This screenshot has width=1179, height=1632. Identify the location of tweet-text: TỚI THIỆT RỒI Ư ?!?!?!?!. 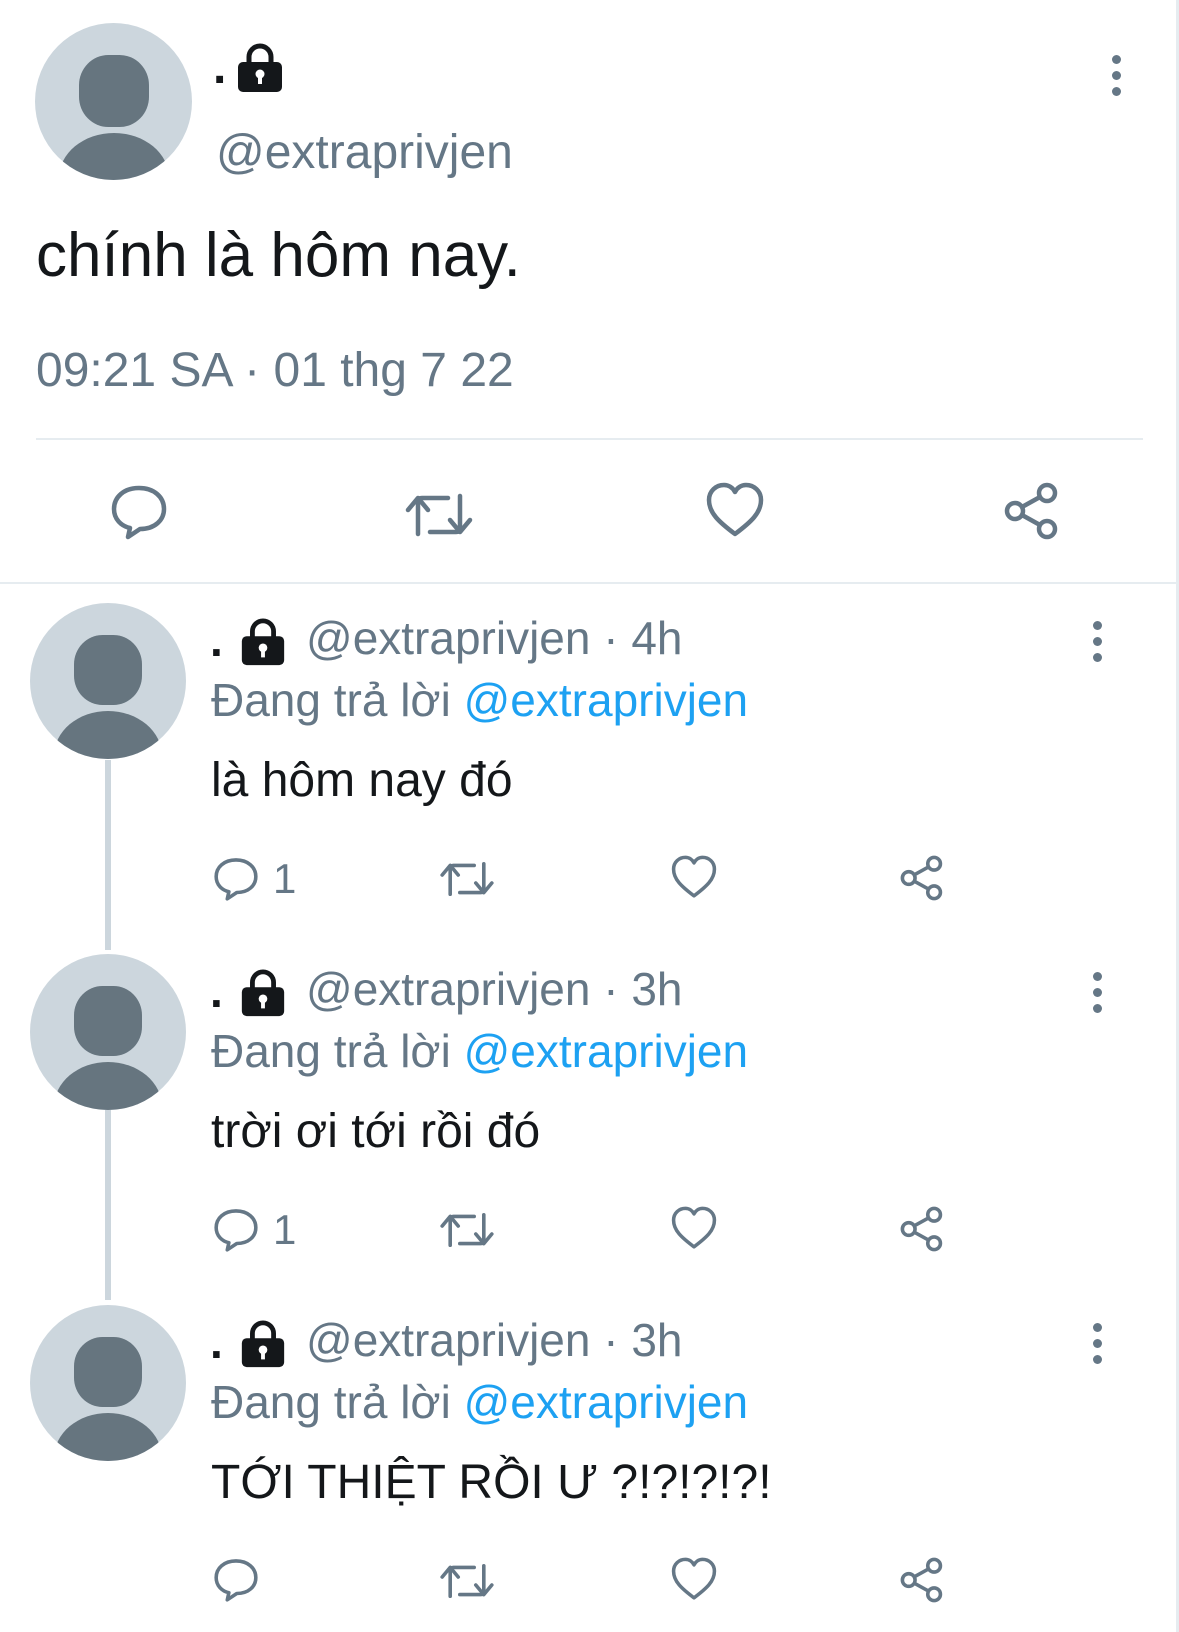
(491, 1482).